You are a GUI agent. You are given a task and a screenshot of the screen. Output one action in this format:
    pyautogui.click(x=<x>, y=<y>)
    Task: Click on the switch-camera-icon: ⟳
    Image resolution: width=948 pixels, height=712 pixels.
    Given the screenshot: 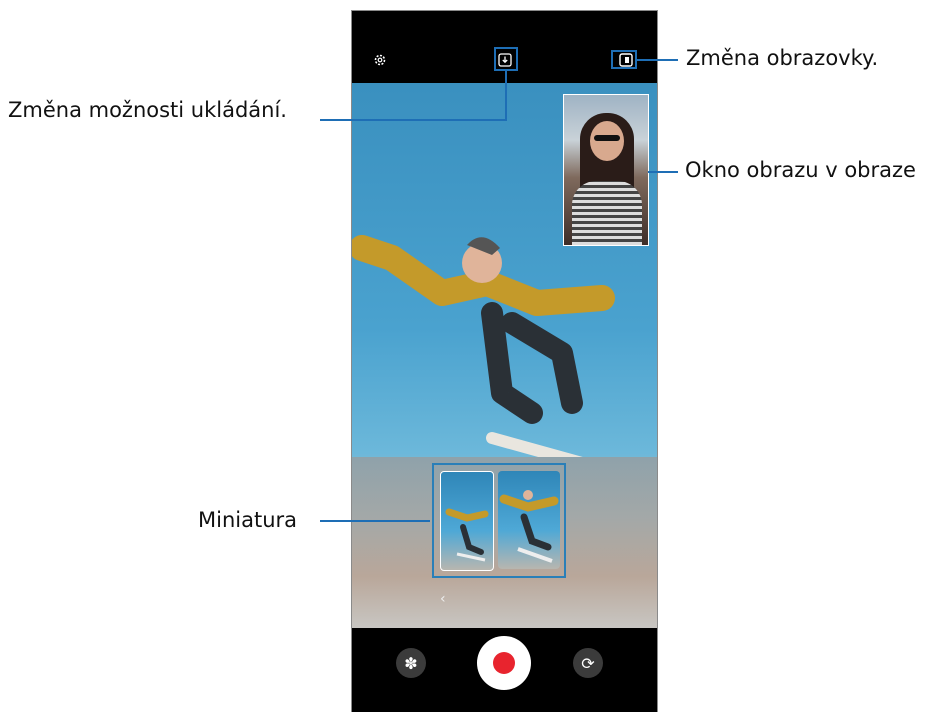 What is the action you would take?
    pyautogui.click(x=588, y=663)
    